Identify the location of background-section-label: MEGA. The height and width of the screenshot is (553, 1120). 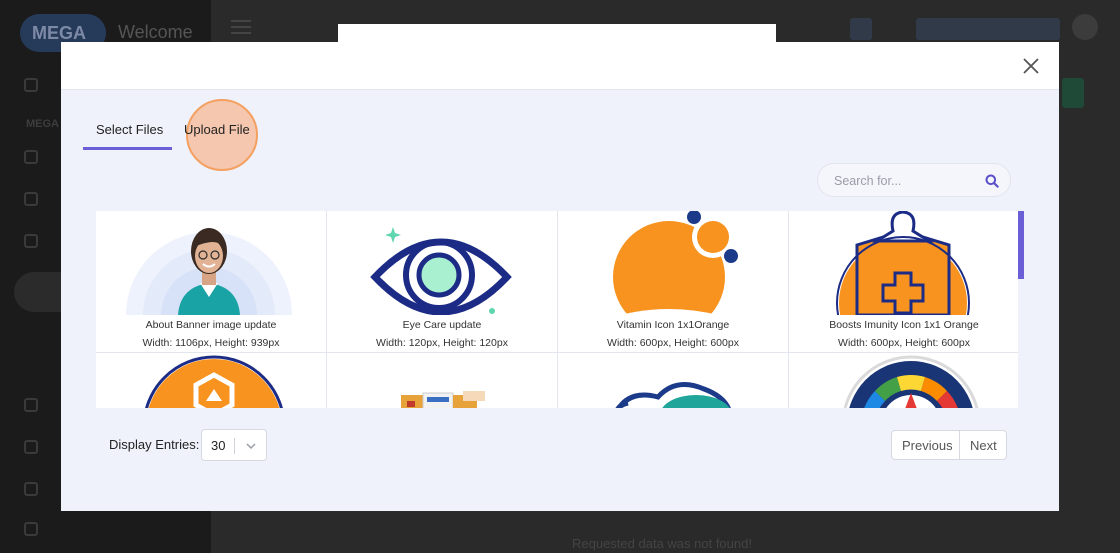
(42, 124).